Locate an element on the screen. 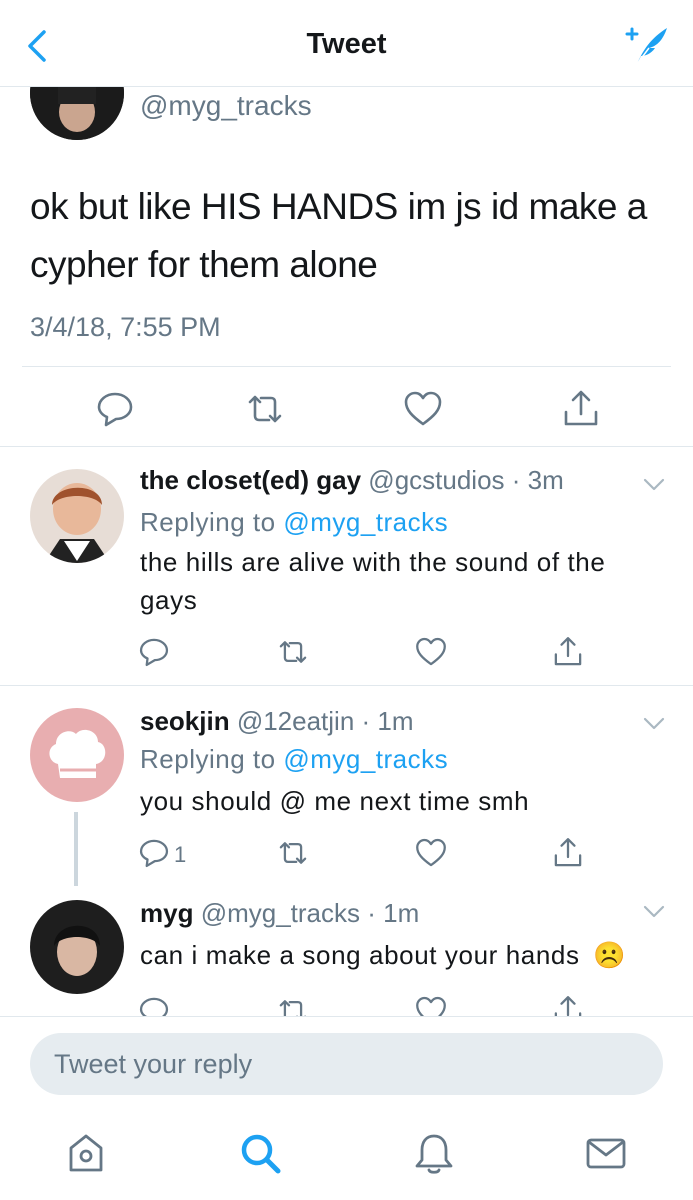 This screenshot has width=693, height=1200. tweet-timestamp: 3/4/18, 7:55 PM is located at coordinates (125, 327).